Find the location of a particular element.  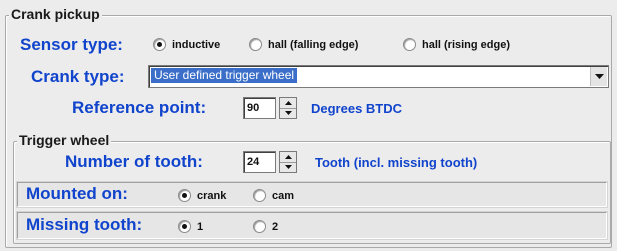

number-of-tooth-input: 24 is located at coordinates (259, 162).